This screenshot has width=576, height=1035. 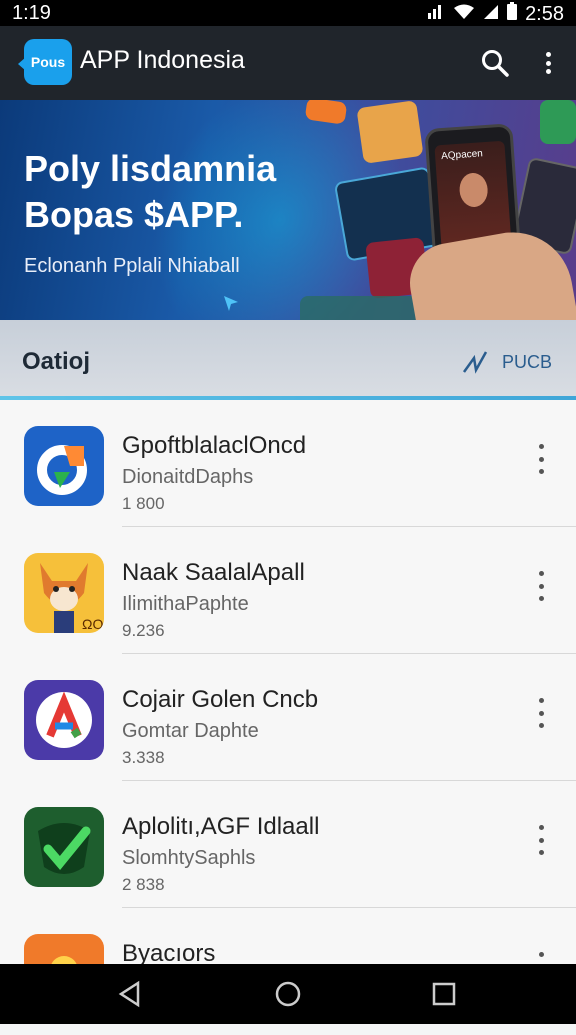 I want to click on phone-label: AQpacen, so click(x=462, y=155).